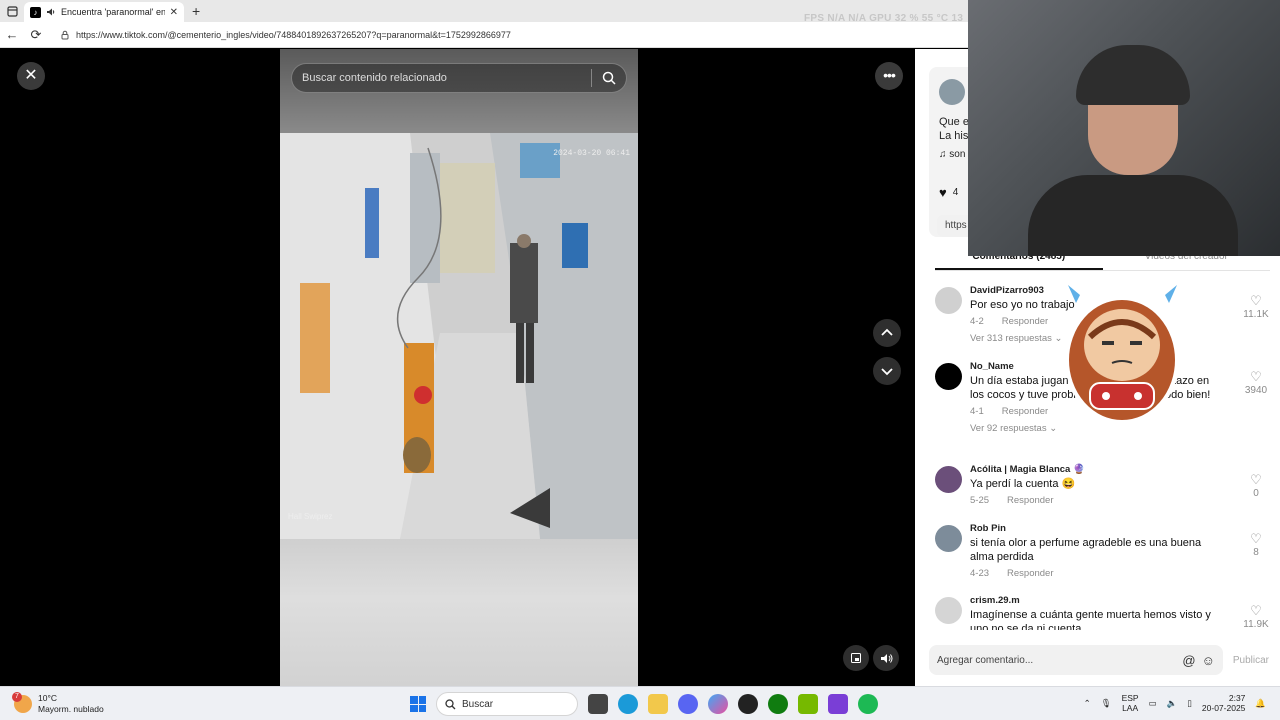  Describe the element at coordinates (1256, 314) in the screenshot. I see `comment-like-count: 11.1K` at that location.